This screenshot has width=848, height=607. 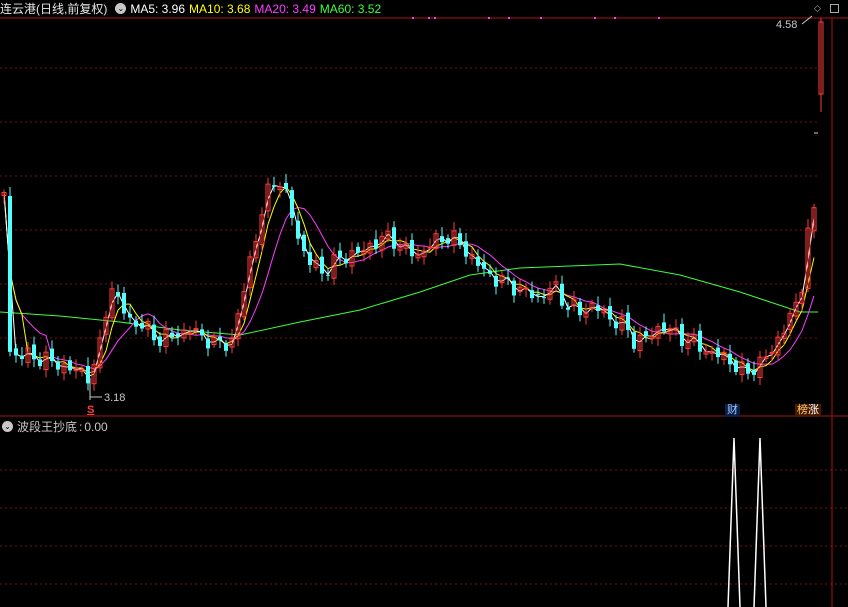 What do you see at coordinates (747, 522) in the screenshot?
I see `indicator-lines` at bounding box center [747, 522].